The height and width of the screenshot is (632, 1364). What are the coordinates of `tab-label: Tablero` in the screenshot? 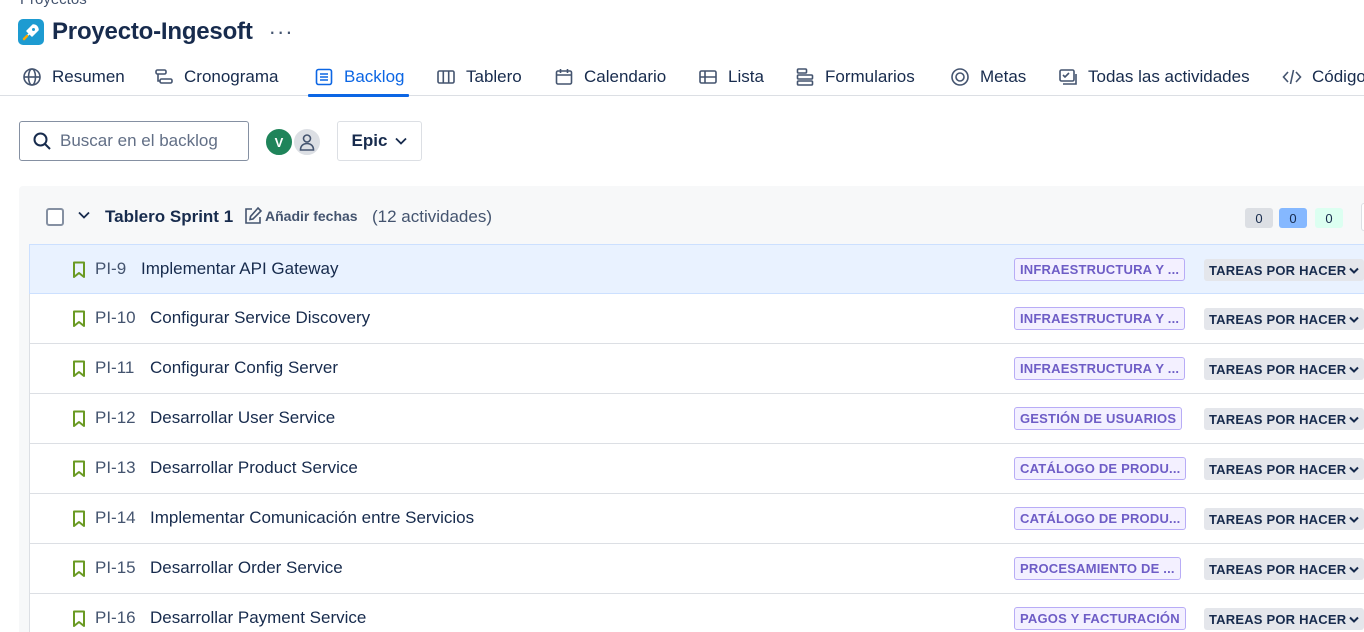 It's located at (494, 76).